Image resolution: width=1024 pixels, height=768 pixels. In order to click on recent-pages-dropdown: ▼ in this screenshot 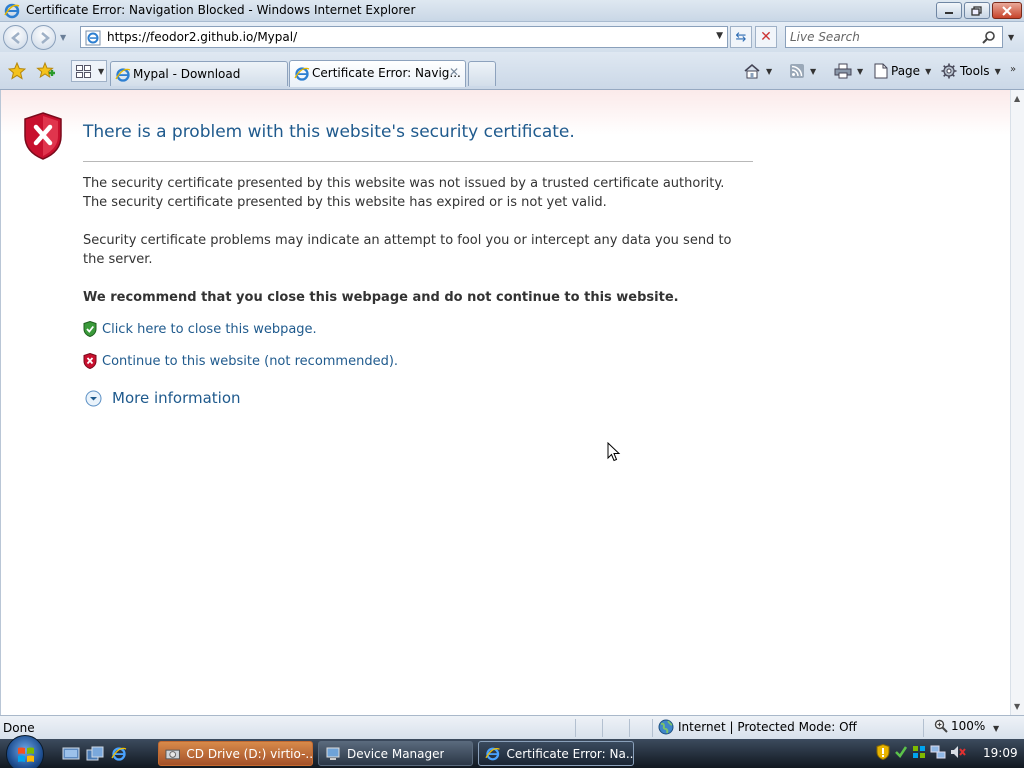, I will do `click(63, 37)`.